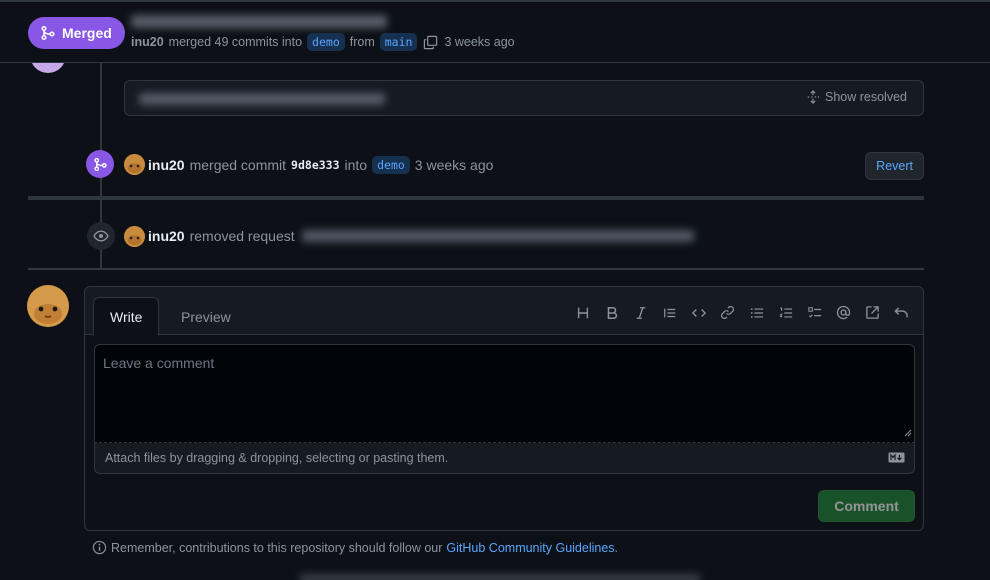  Describe the element at coordinates (872, 312) in the screenshot. I see `cross-reference-icon` at that location.